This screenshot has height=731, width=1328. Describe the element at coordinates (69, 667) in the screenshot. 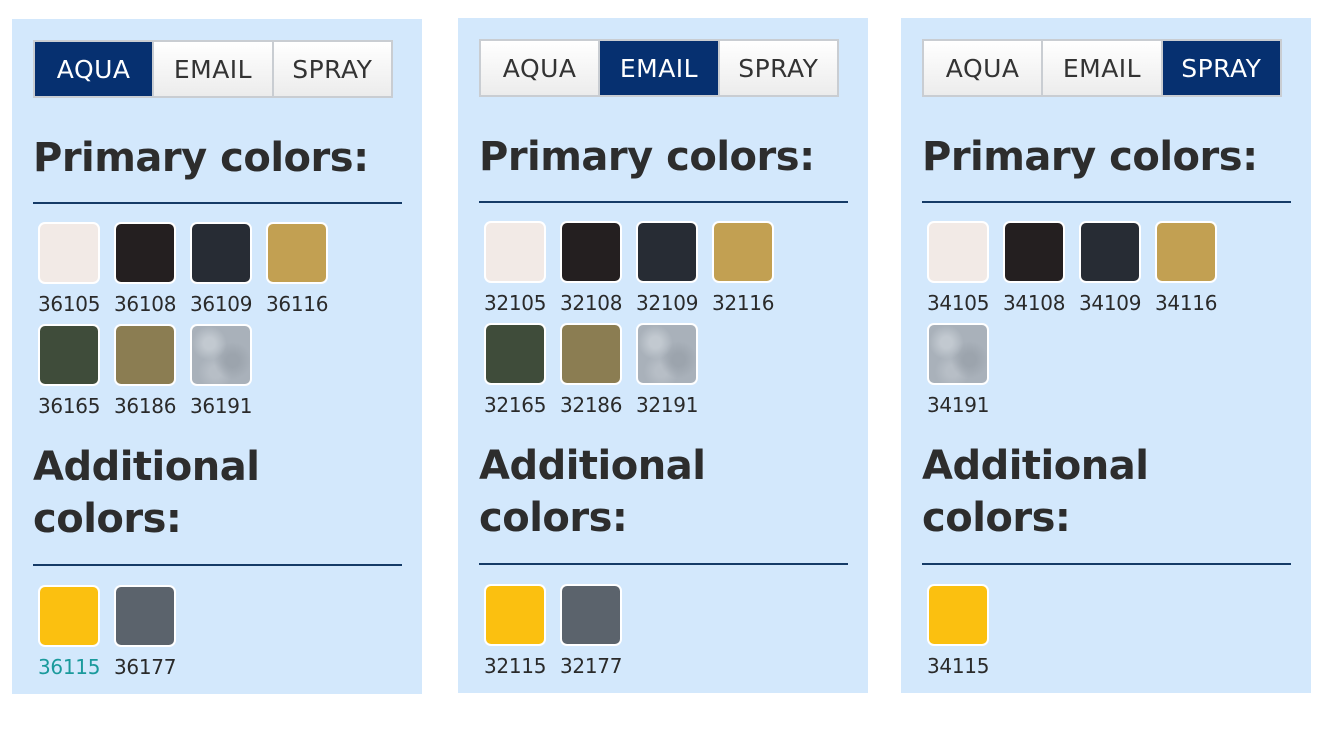

I see `color-code: 36115` at that location.